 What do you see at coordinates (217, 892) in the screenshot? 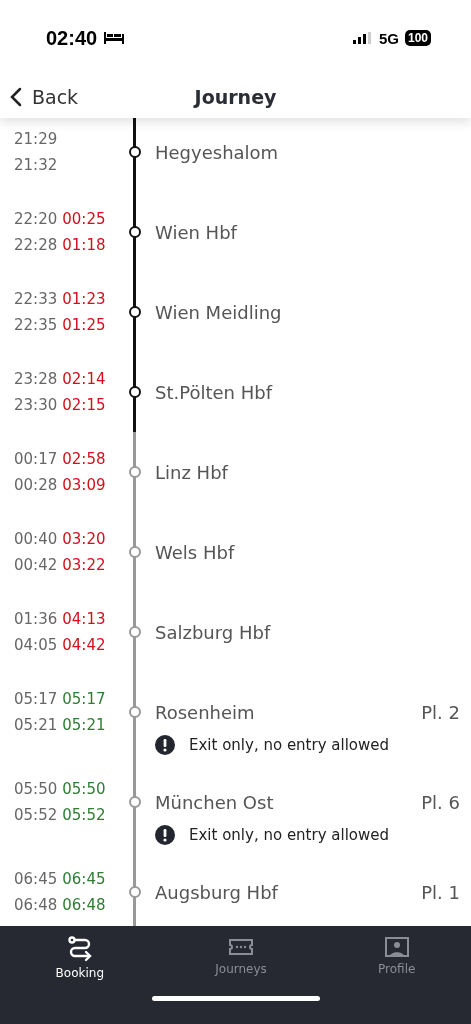
I see `station-name: Augsburg Hbf` at bounding box center [217, 892].